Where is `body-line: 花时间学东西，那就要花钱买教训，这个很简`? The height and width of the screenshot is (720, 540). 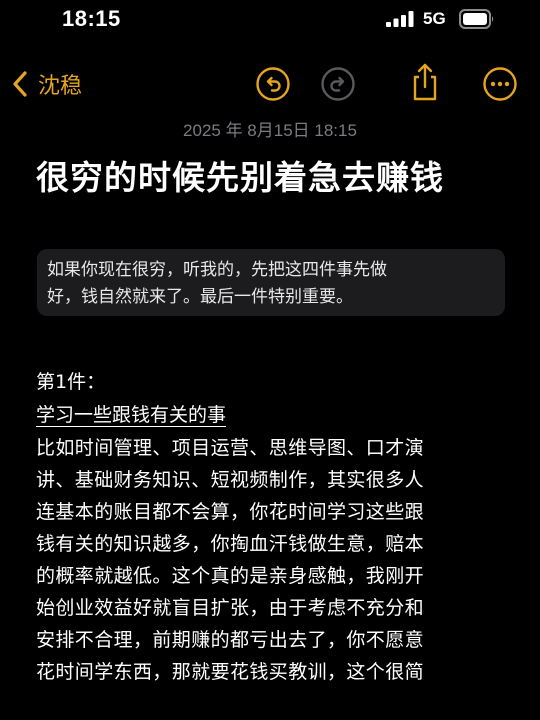 body-line: 花时间学东西，那就要花钱买教训，这个很简 is located at coordinates (230, 672).